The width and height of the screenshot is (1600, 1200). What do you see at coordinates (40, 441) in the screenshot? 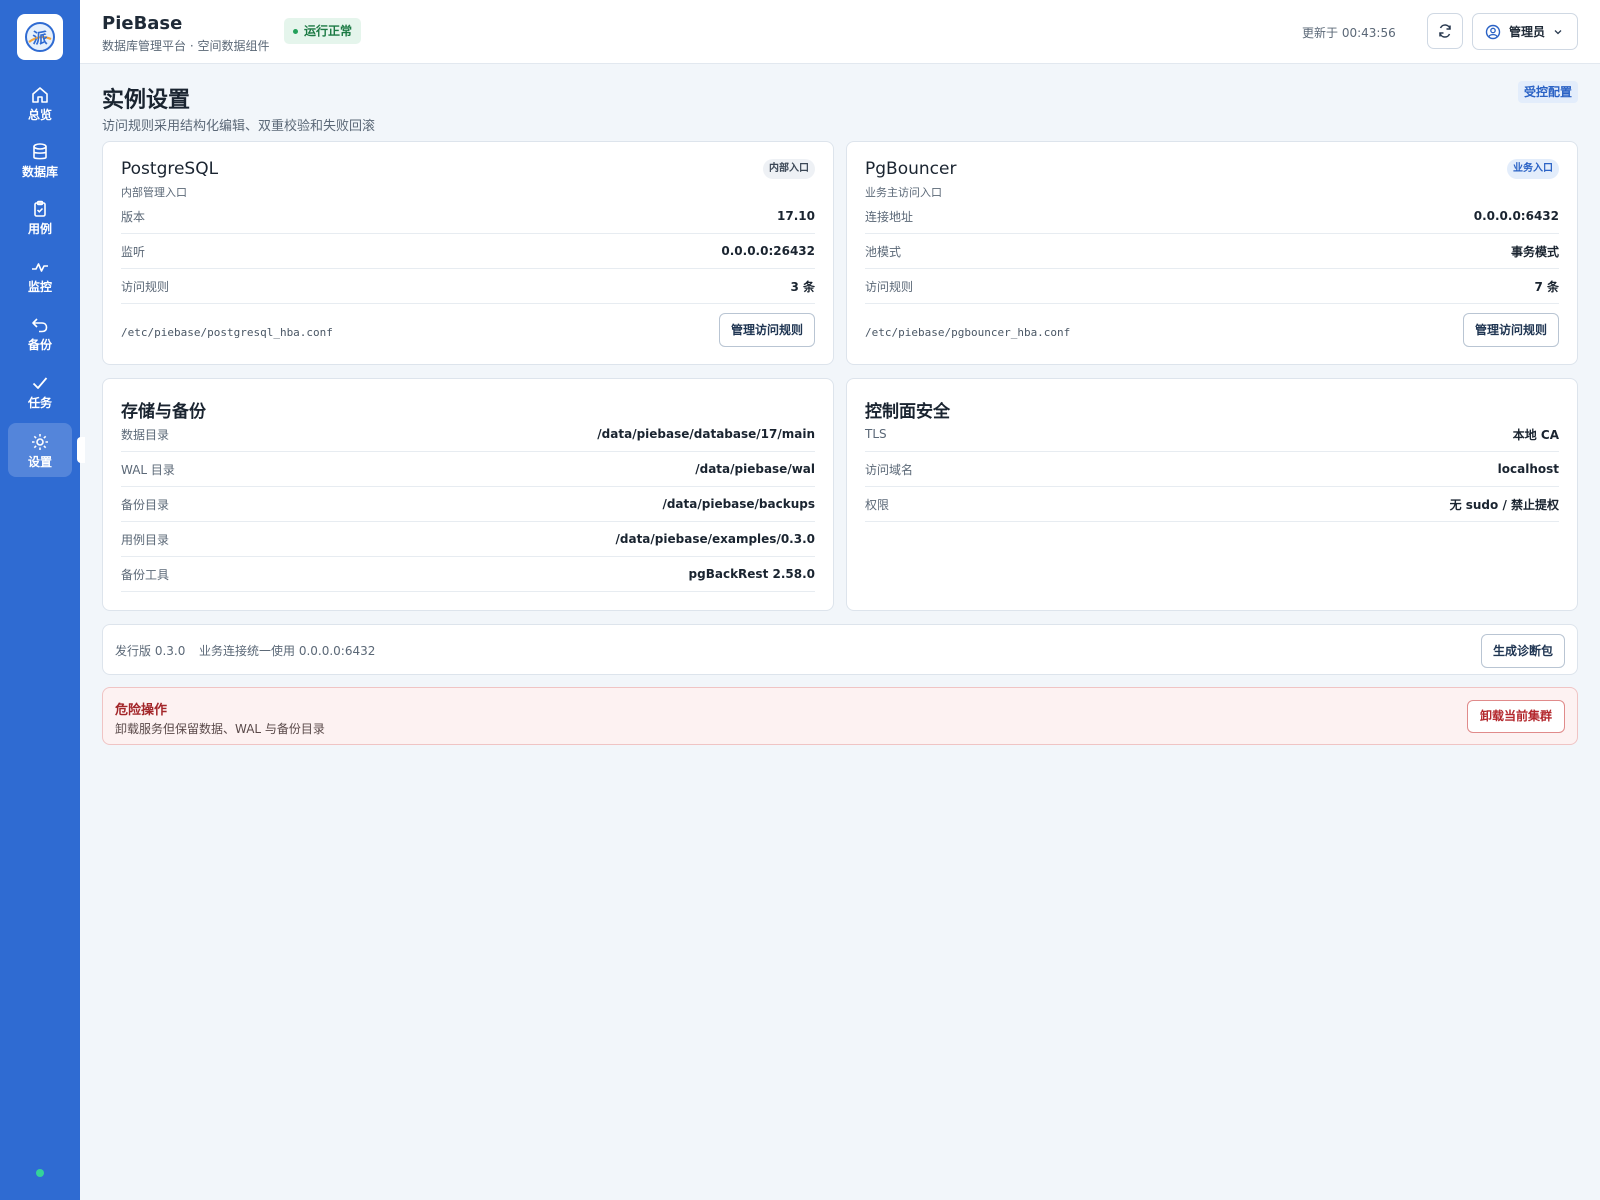
I see `gear-icon` at bounding box center [40, 441].